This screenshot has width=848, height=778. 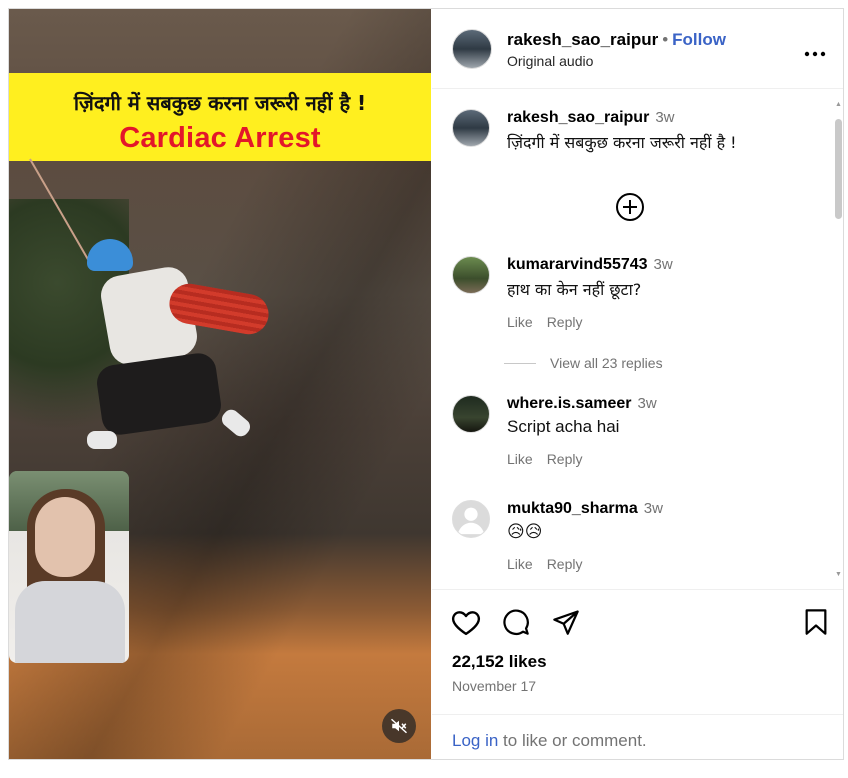 I want to click on comment-text: हाथ का केन नहीं छूटा?, so click(x=574, y=289).